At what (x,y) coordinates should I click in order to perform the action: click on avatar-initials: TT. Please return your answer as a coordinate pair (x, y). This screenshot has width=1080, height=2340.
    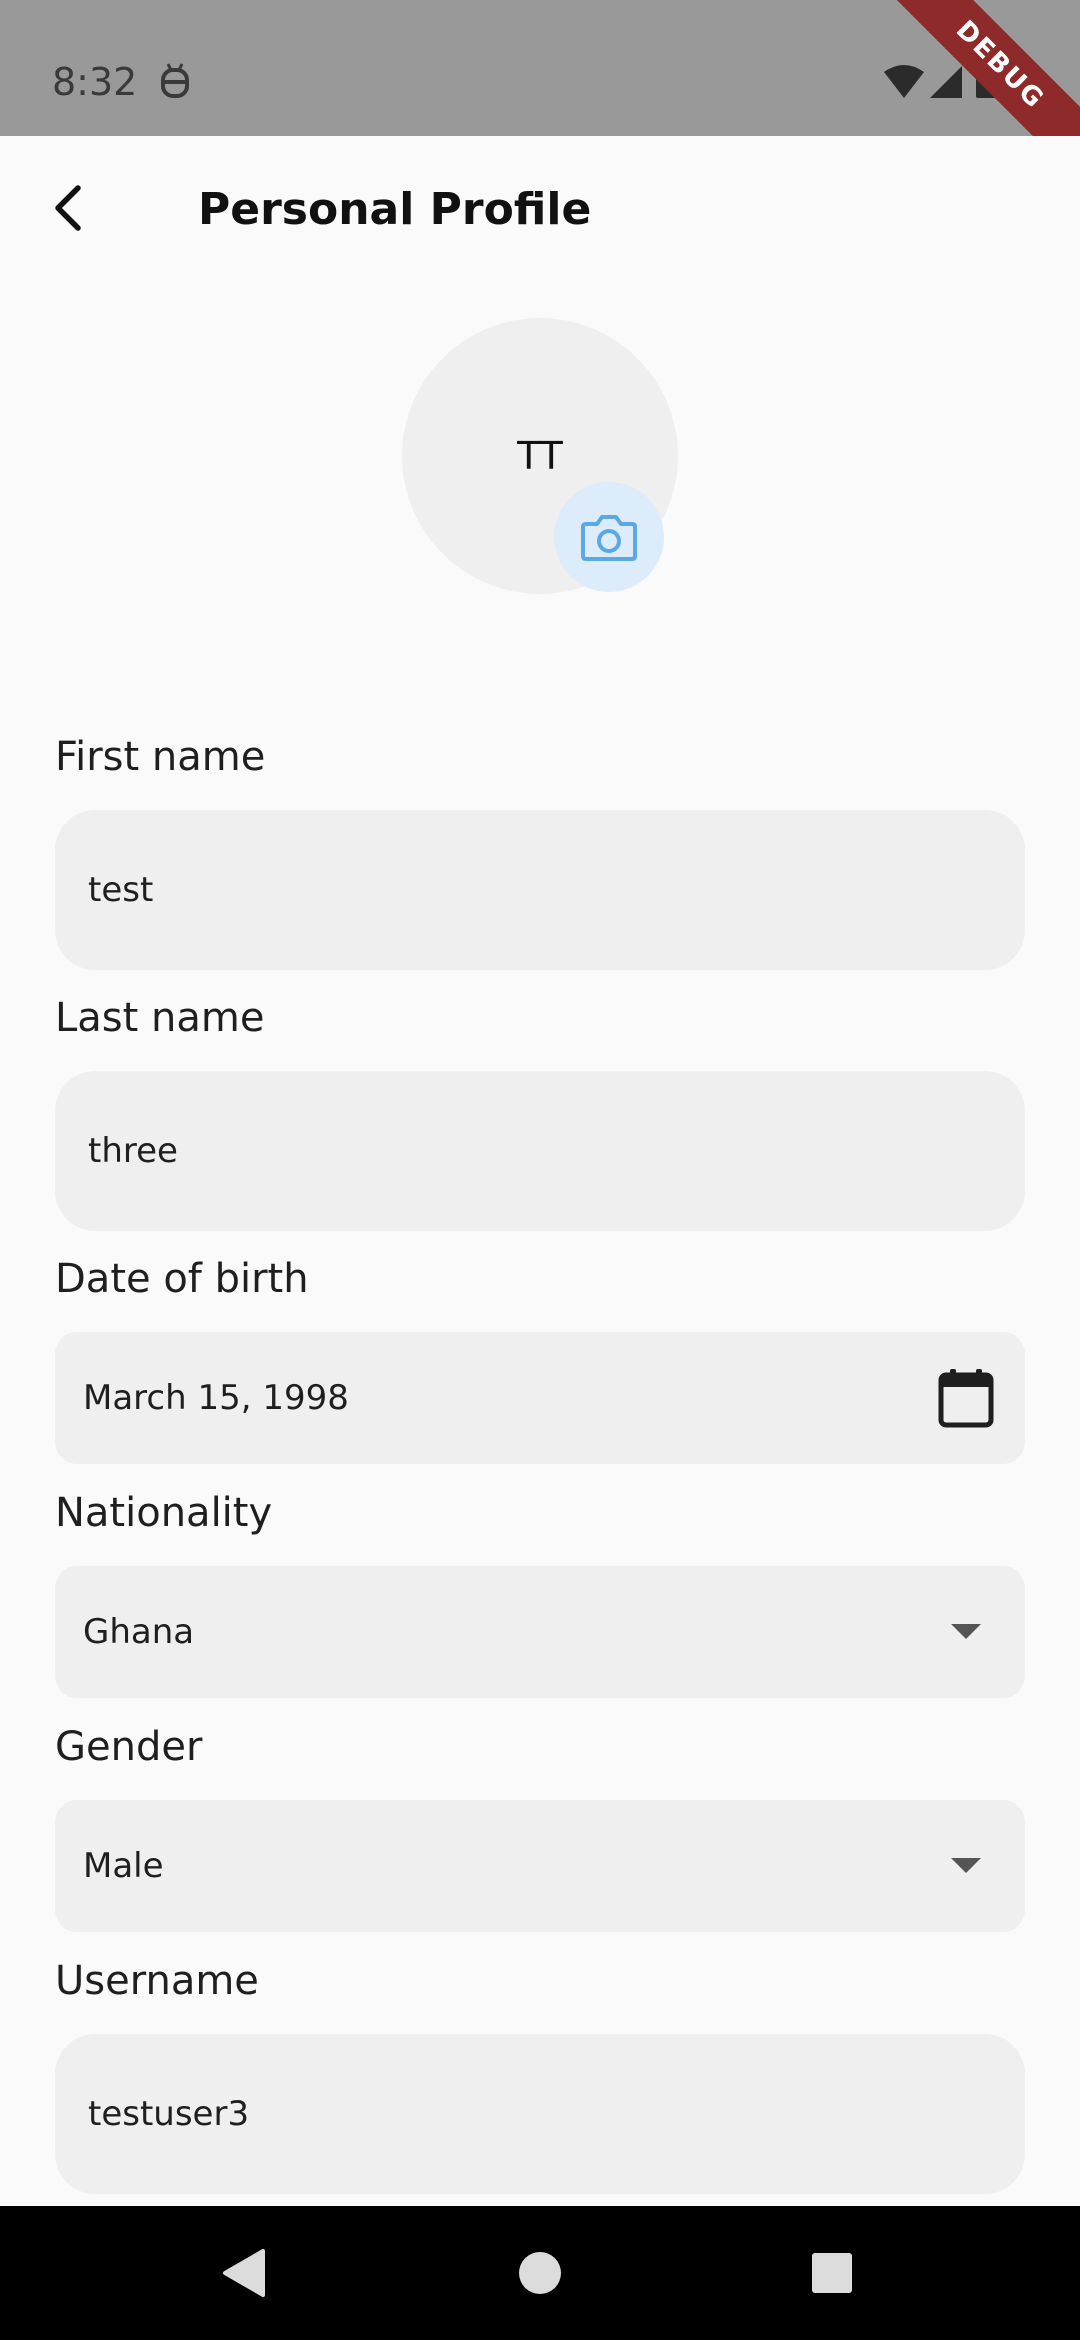
    Looking at the image, I should click on (540, 456).